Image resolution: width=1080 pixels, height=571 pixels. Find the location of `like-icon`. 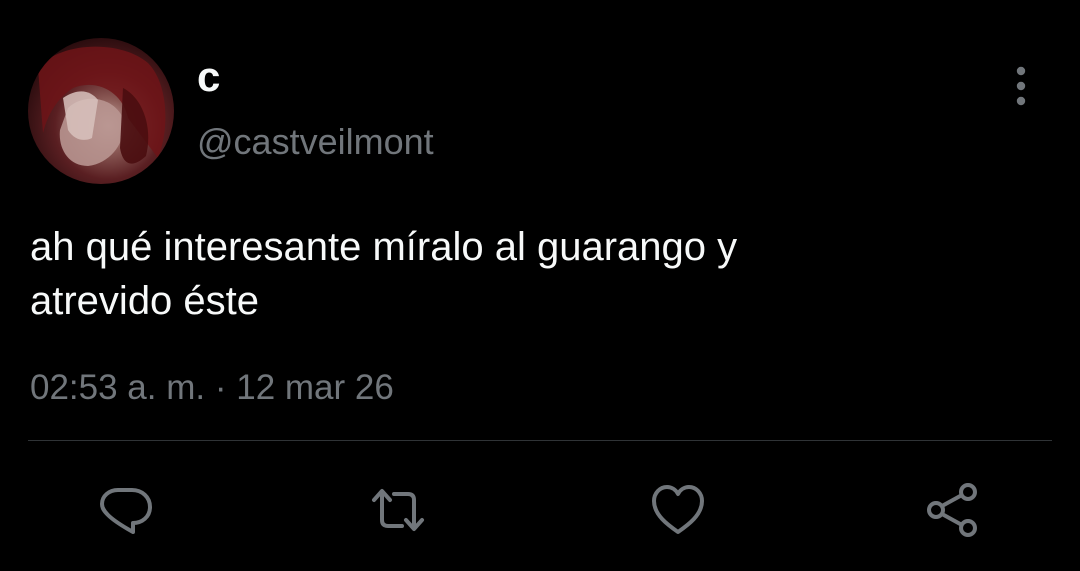

like-icon is located at coordinates (678, 509).